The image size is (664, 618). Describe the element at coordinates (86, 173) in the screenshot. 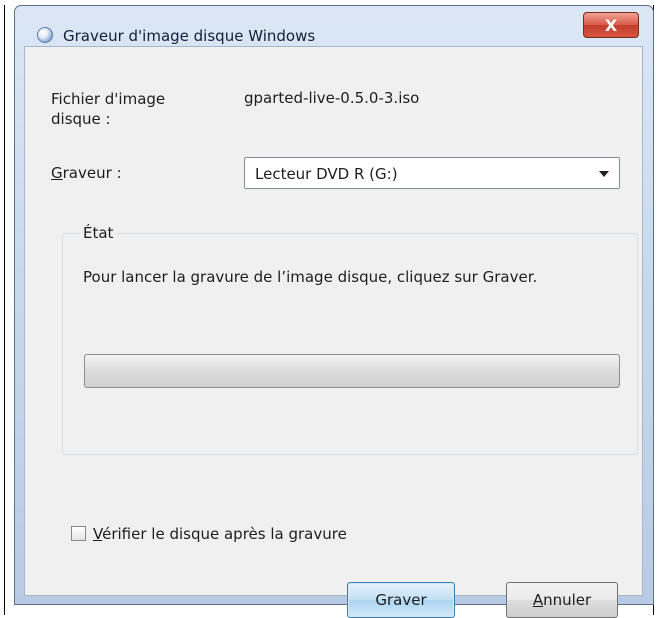

I see `burner-label: Graveur :` at that location.